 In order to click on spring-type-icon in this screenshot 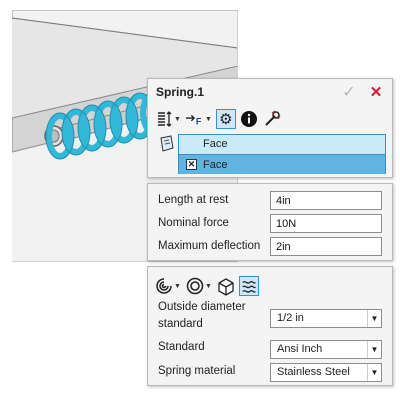, I will do `click(165, 119)`.